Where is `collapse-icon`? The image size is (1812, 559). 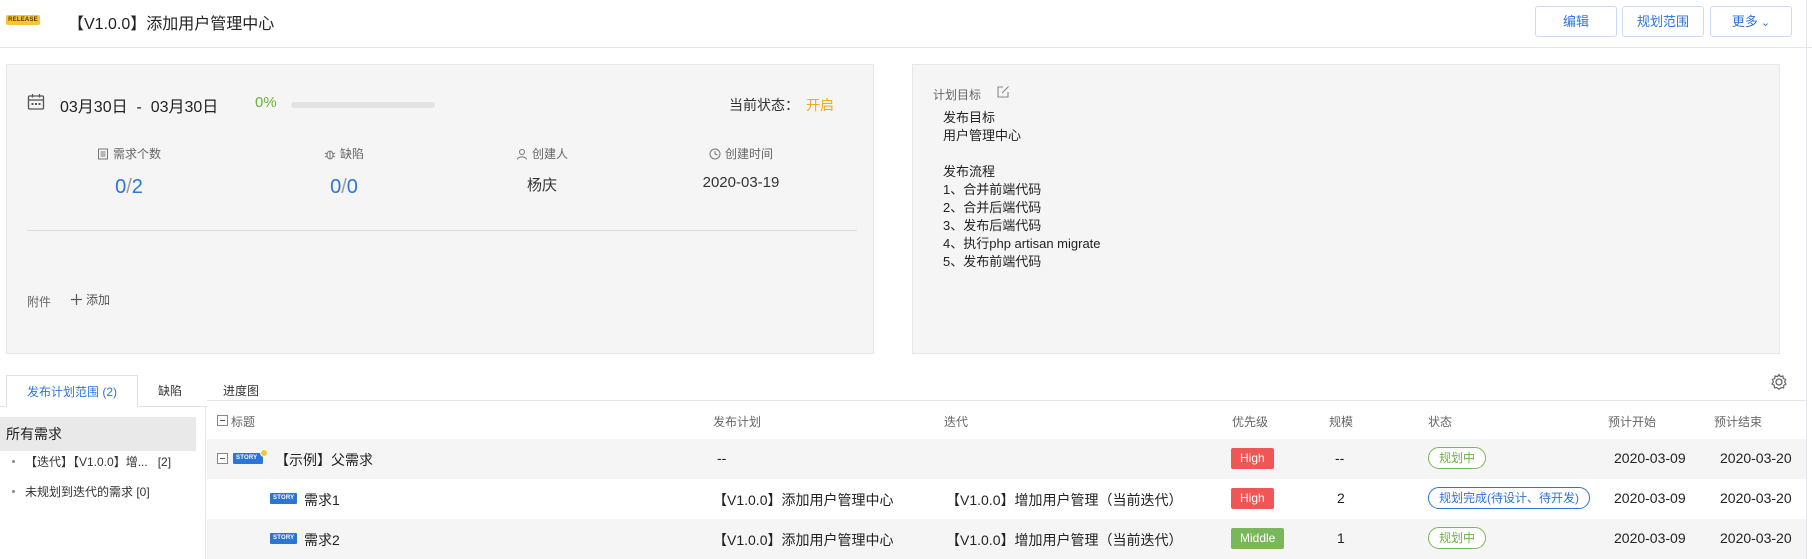
collapse-icon is located at coordinates (222, 458).